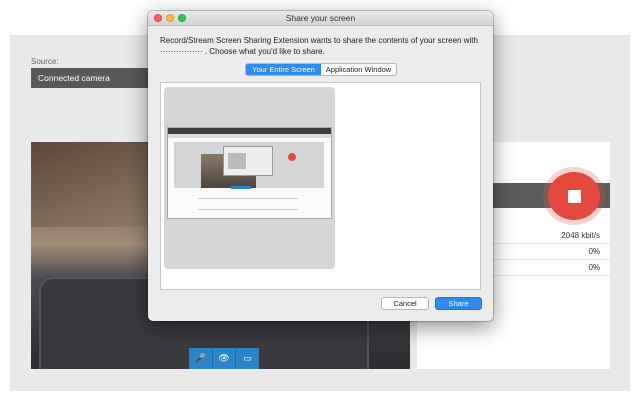 The image size is (640, 400). I want to click on dialog-title: Share your screen, so click(320, 18).